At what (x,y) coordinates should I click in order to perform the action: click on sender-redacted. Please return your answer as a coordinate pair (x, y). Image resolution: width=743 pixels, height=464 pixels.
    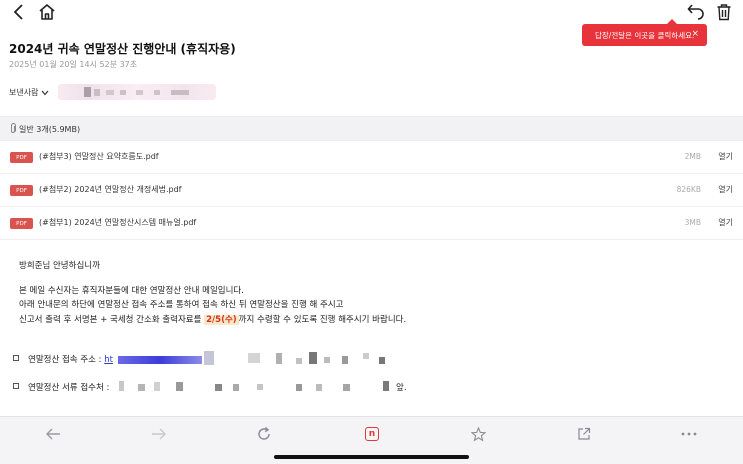
    Looking at the image, I should click on (137, 92).